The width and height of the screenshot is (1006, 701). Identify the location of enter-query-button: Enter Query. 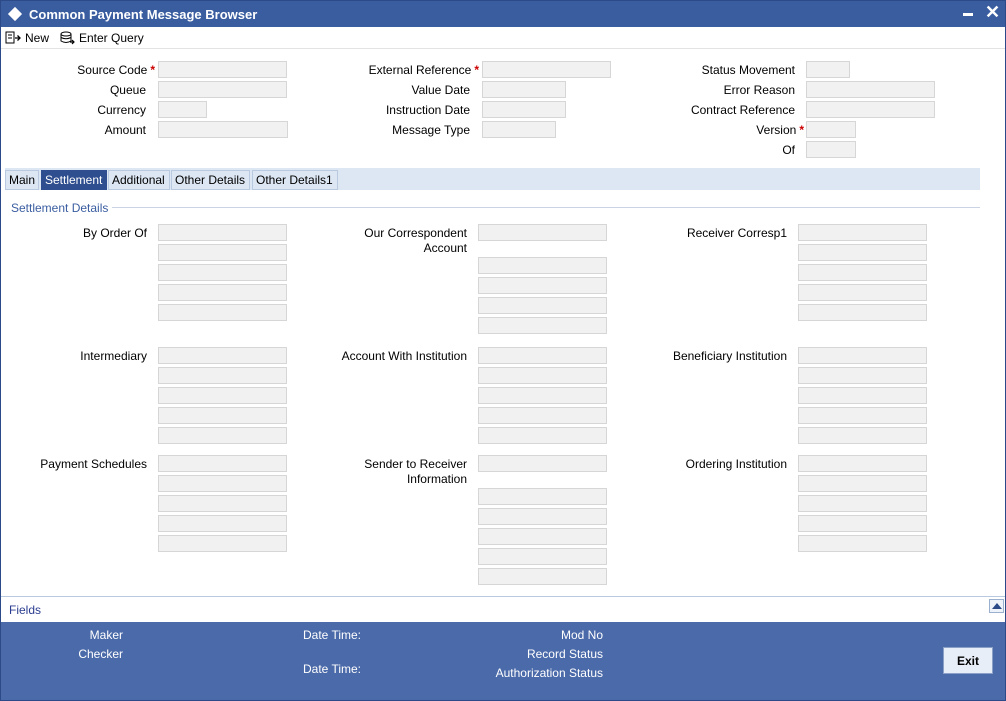
(101, 38).